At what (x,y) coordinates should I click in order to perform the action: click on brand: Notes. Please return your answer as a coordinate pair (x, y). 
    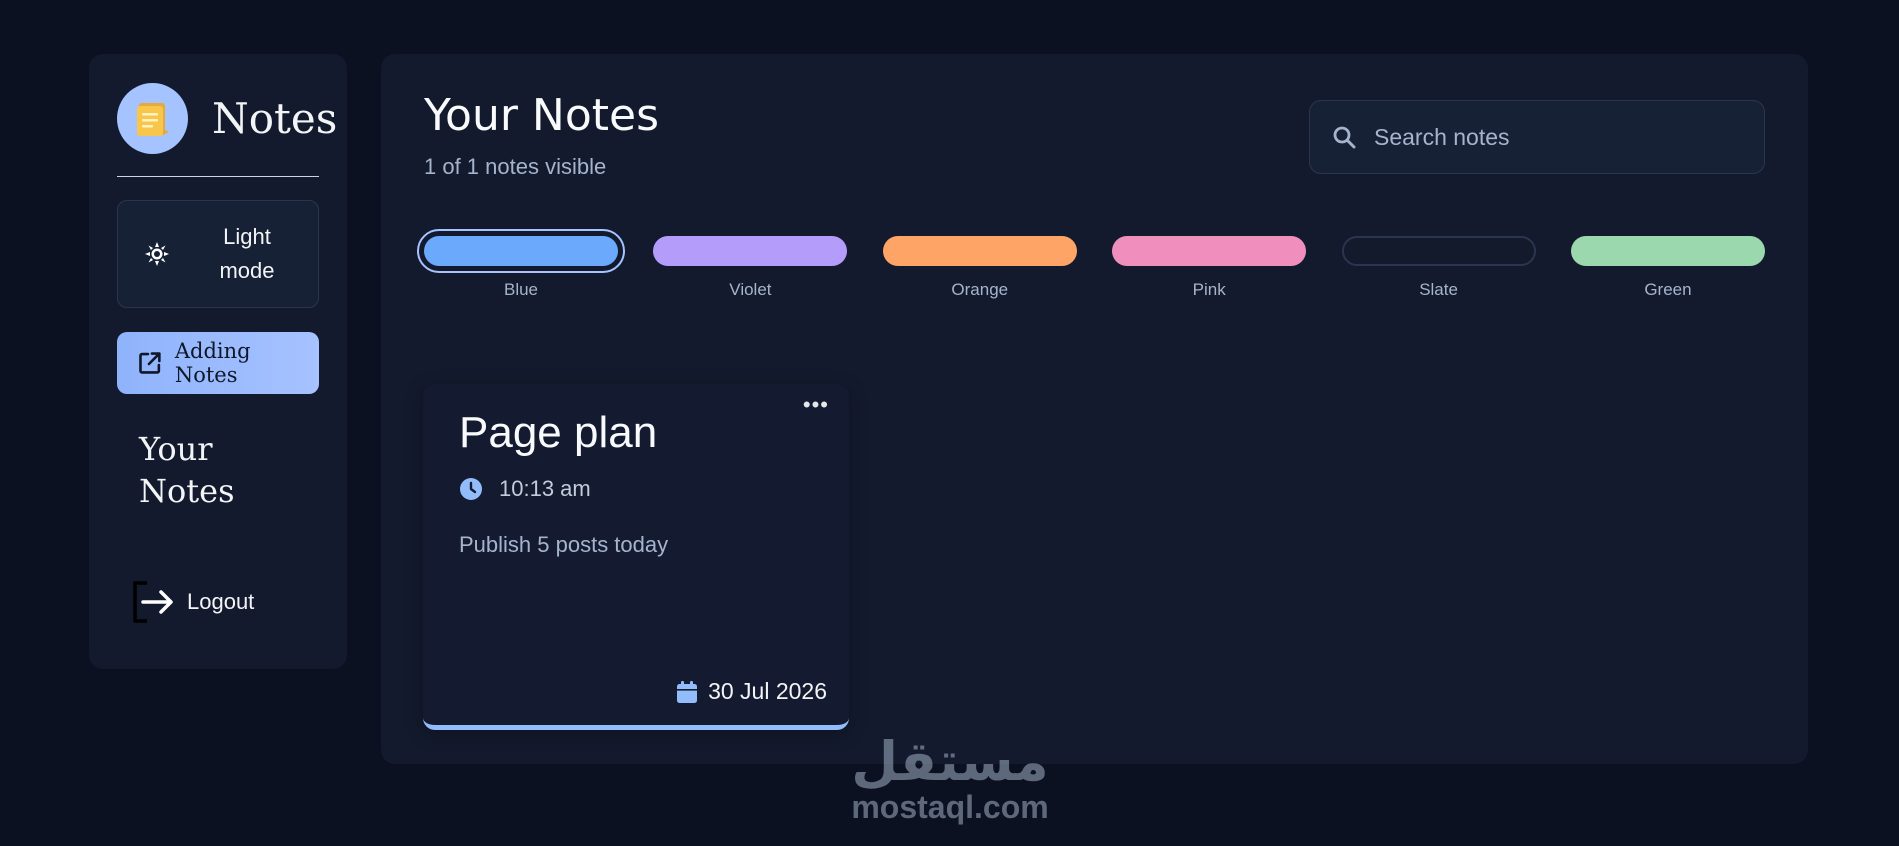
    Looking at the image, I should click on (227, 118).